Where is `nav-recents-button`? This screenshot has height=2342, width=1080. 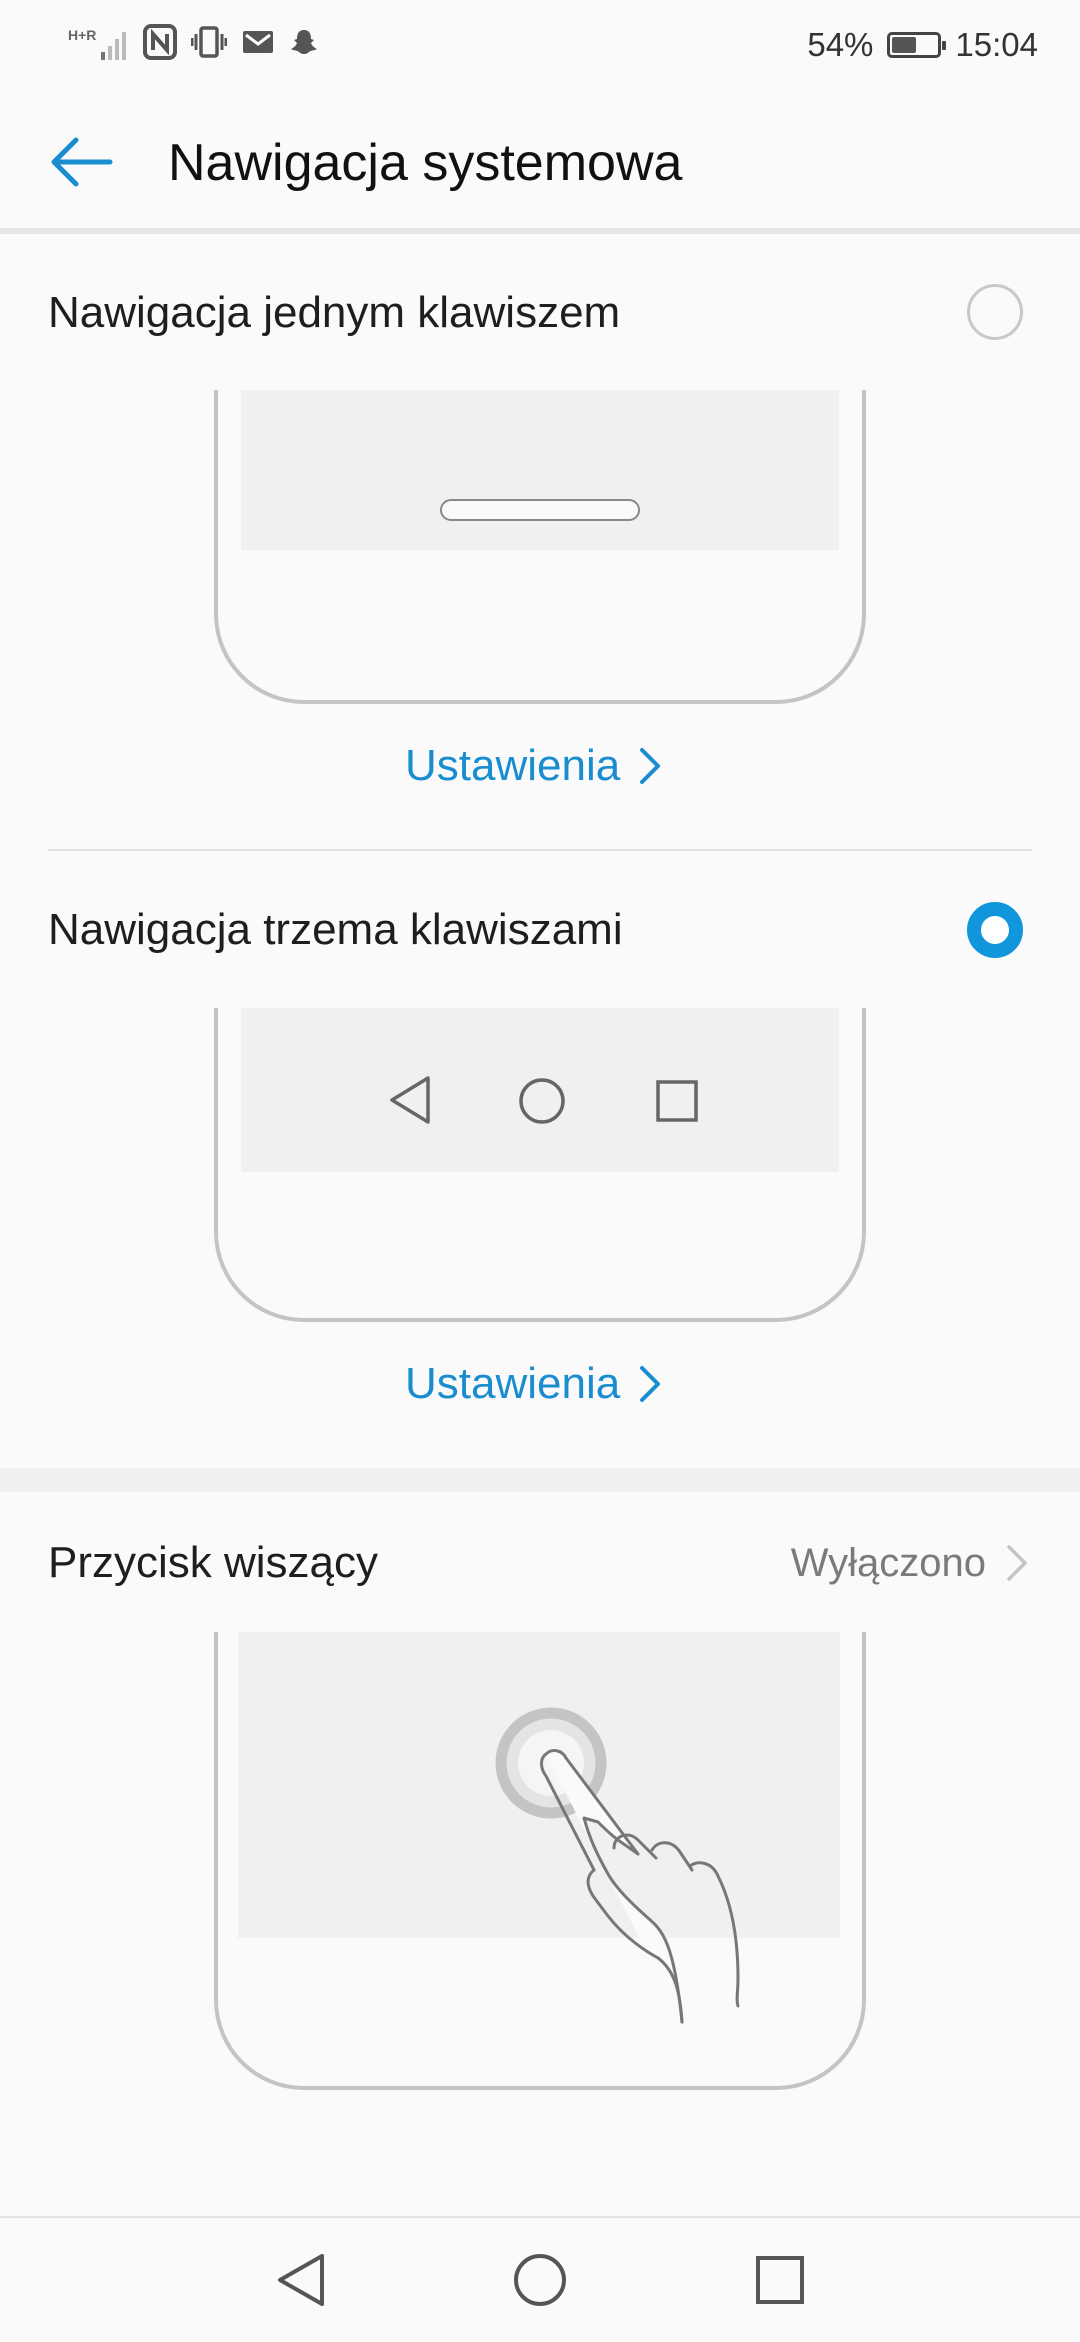
nav-recents-button is located at coordinates (780, 2280).